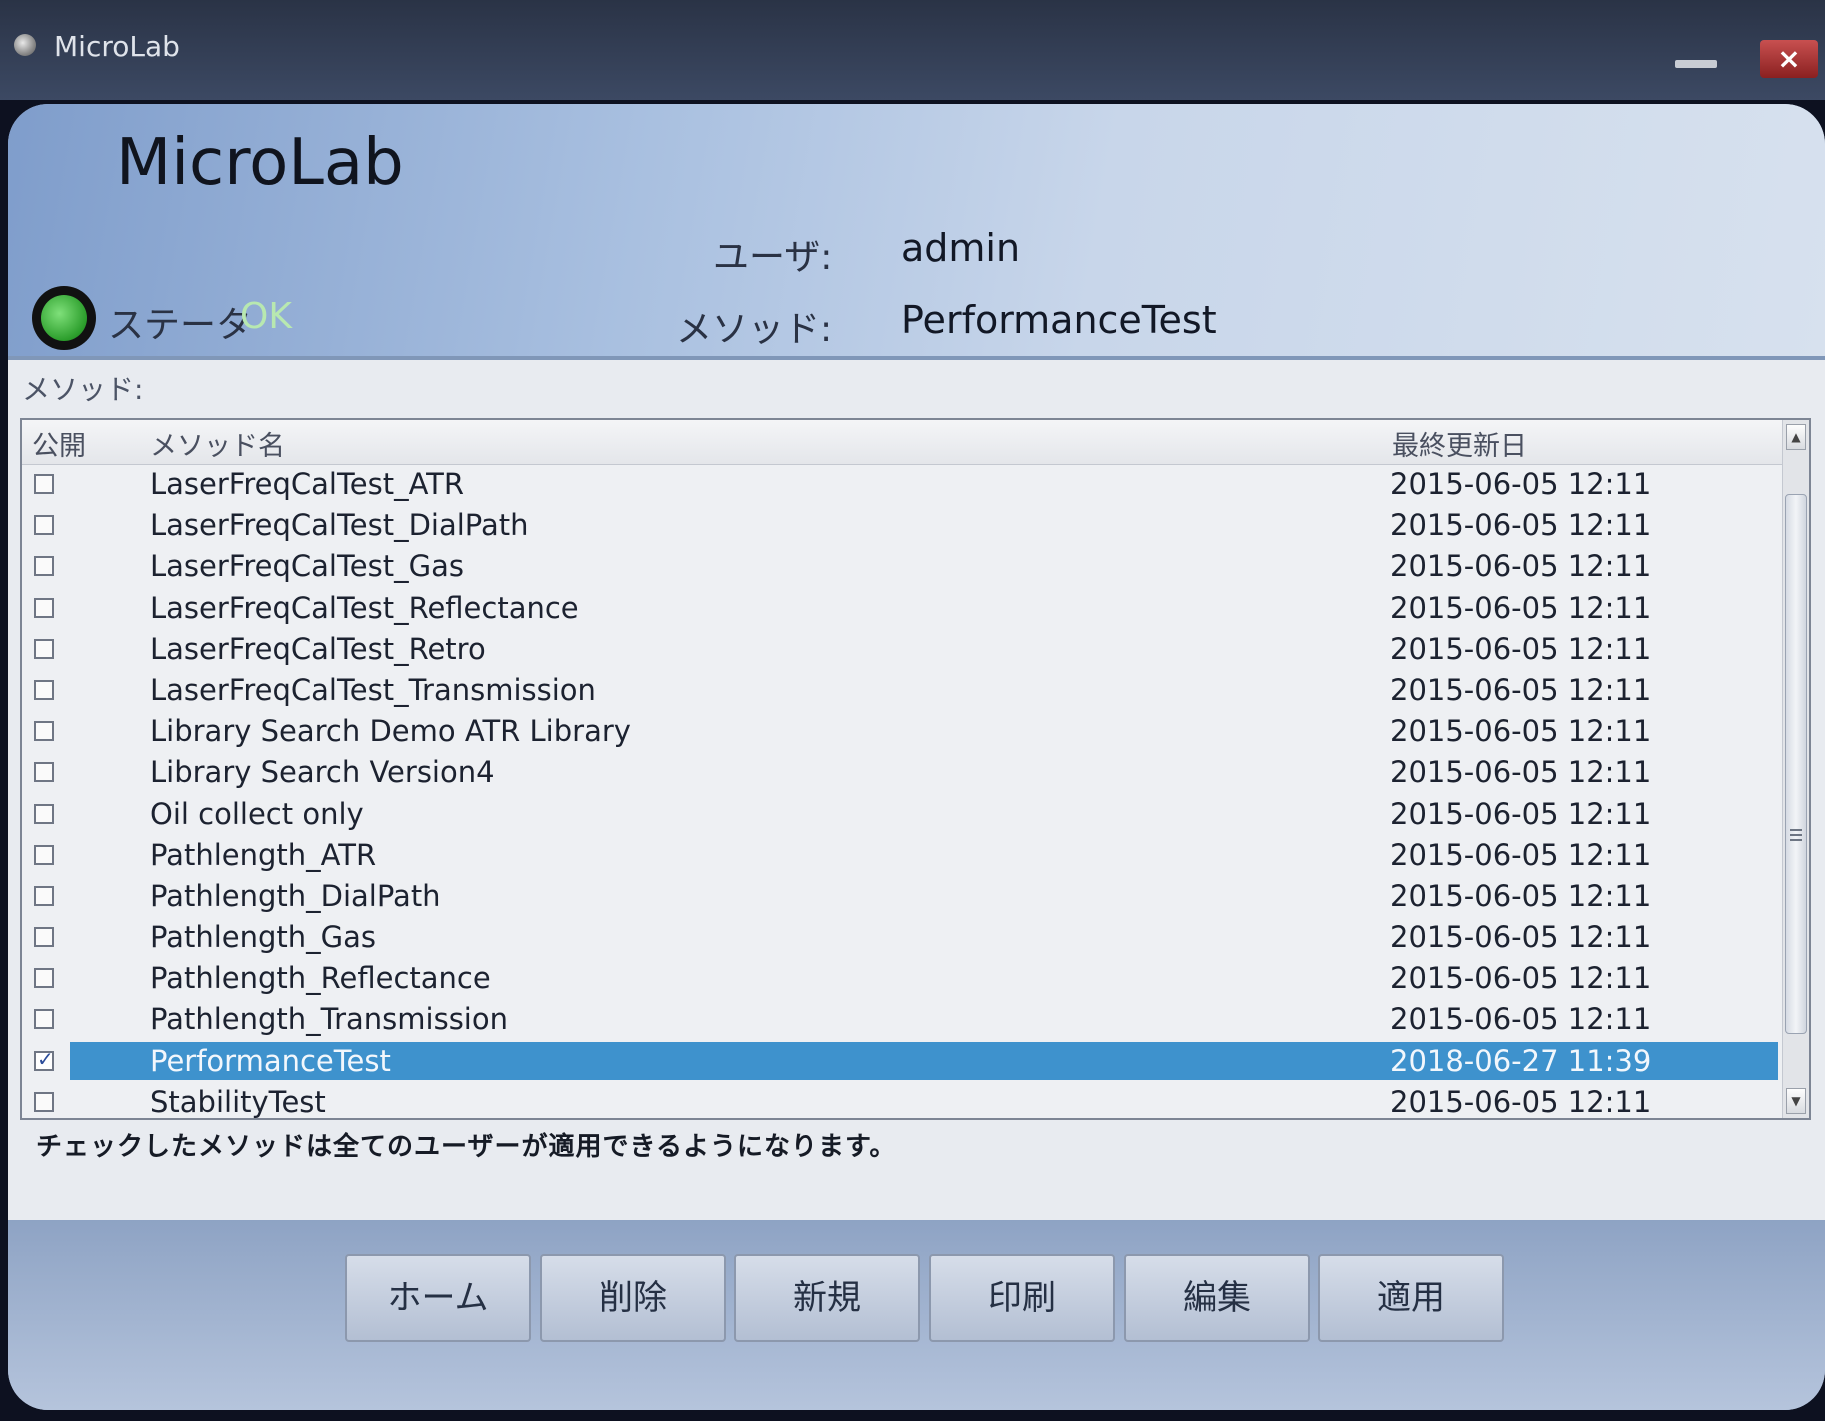  I want to click on method-name: LaserFreqCalTest_Gas, so click(307, 566).